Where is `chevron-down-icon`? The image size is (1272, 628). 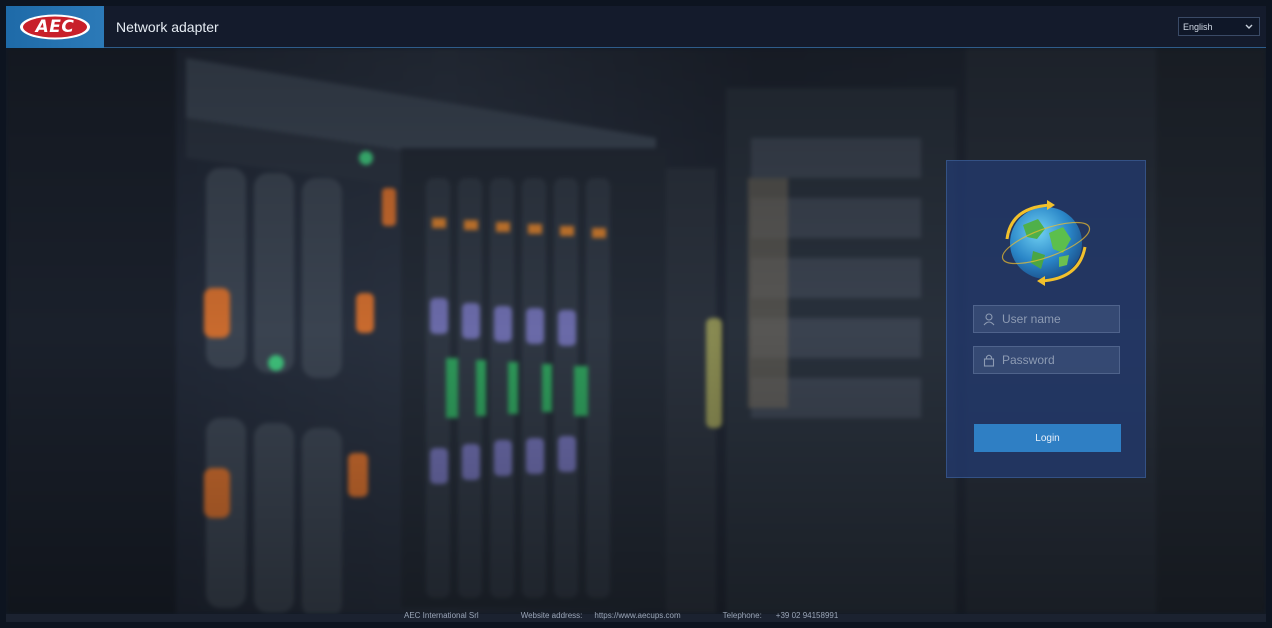
chevron-down-icon is located at coordinates (1249, 26).